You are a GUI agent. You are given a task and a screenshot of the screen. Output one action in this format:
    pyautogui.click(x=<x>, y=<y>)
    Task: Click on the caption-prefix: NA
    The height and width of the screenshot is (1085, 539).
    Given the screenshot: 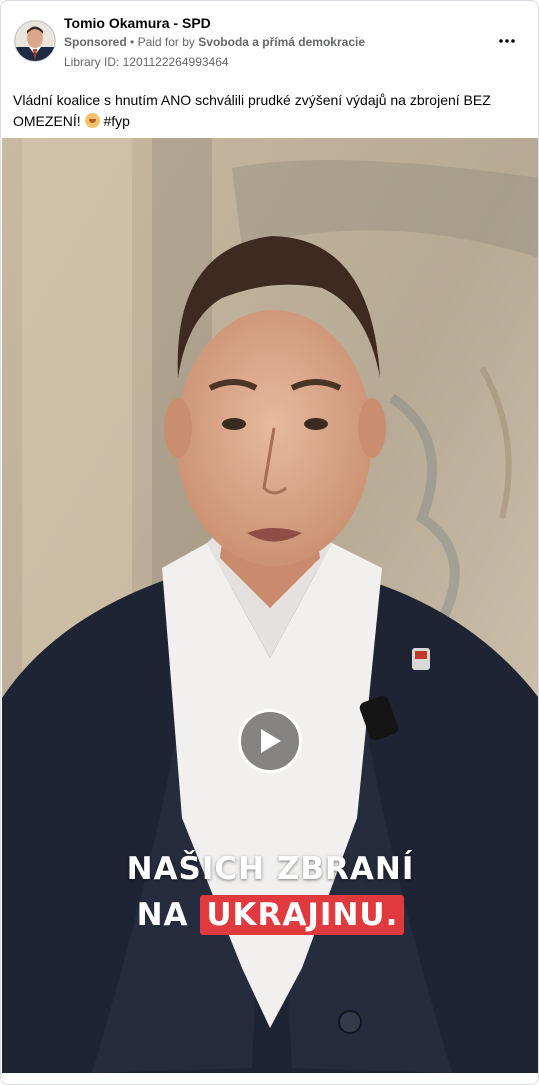 What is the action you would take?
    pyautogui.click(x=162, y=915)
    